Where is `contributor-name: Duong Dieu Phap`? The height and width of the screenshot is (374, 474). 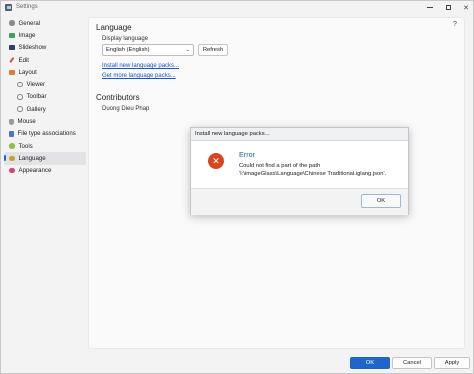
contributor-name: Duong Dieu Phap is located at coordinates (126, 109).